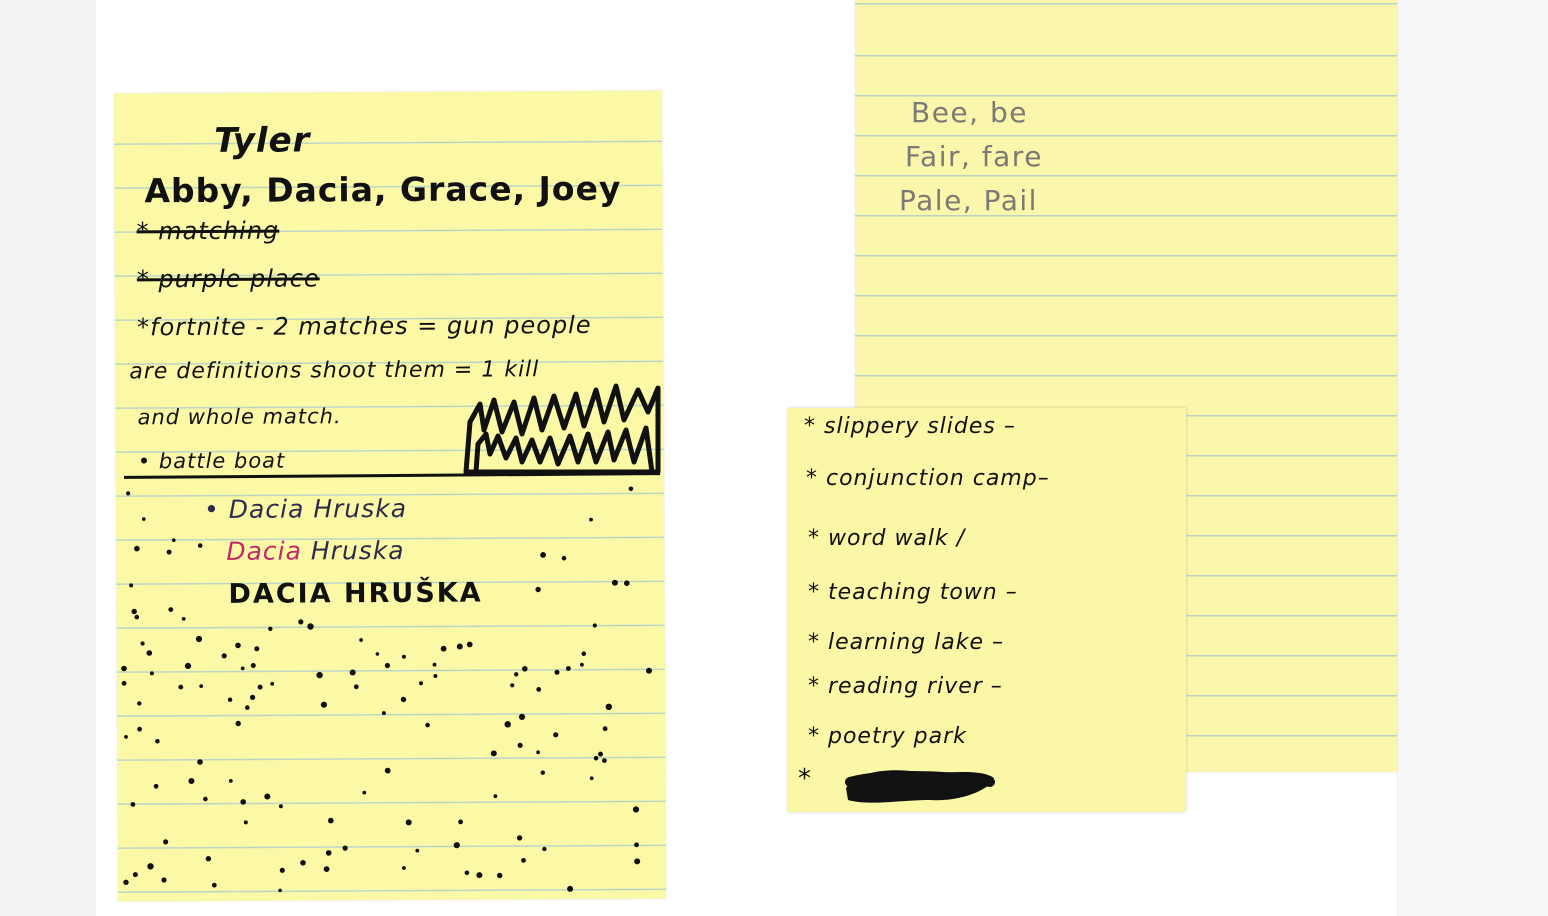 The height and width of the screenshot is (916, 1548). Describe the element at coordinates (239, 417) in the screenshot. I see `note-line-3: and whole match.` at that location.